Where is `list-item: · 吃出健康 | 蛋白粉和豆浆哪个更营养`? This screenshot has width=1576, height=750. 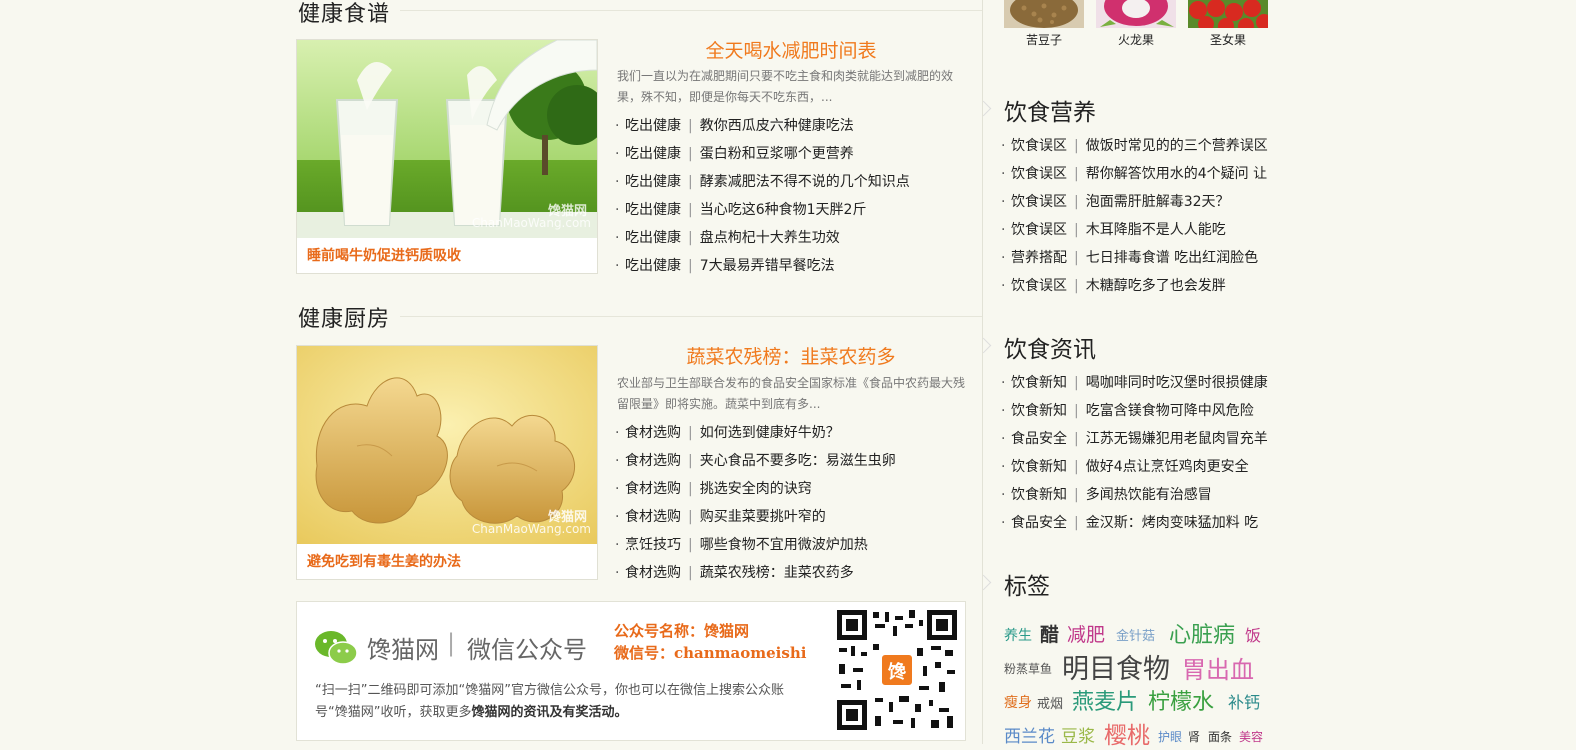
list-item: · 吃出健康 | 蛋白粉和豆浆哪个更营养 is located at coordinates (762, 154).